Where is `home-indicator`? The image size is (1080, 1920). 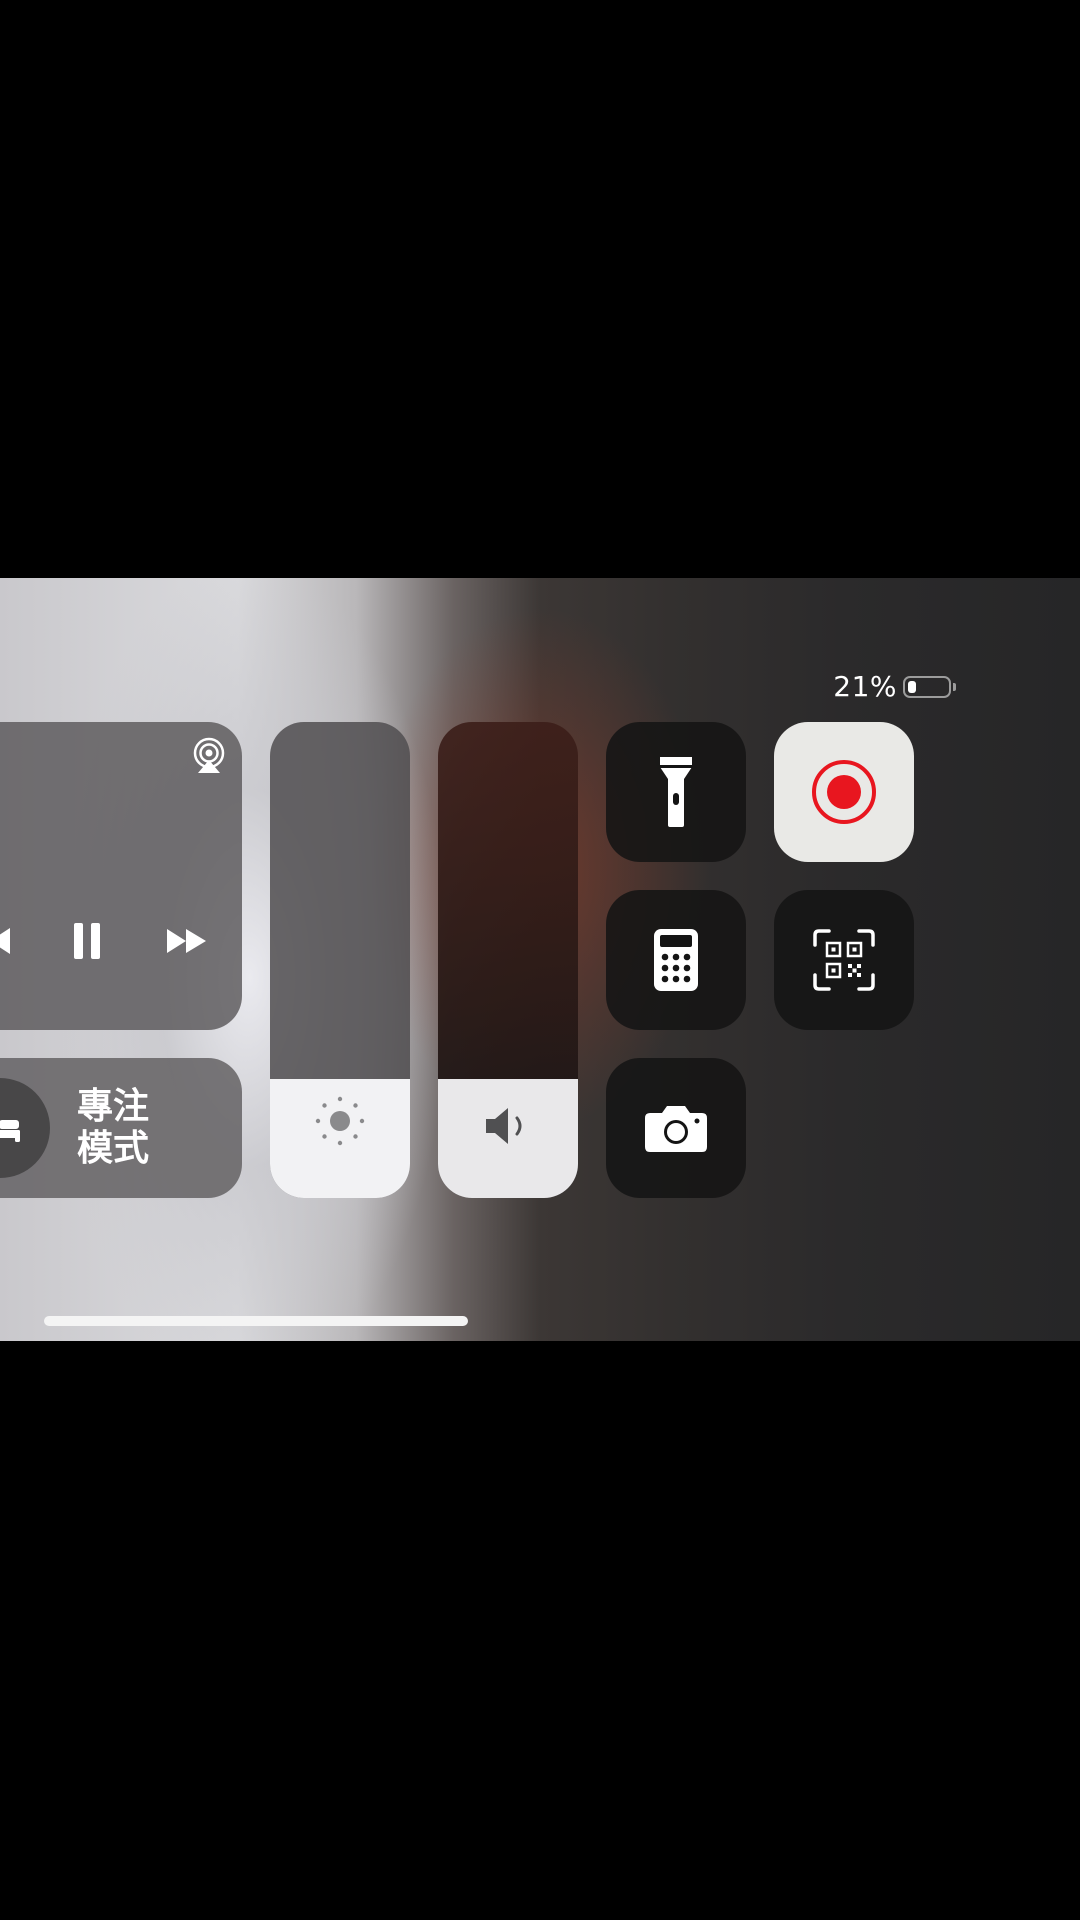 home-indicator is located at coordinates (256, 1321).